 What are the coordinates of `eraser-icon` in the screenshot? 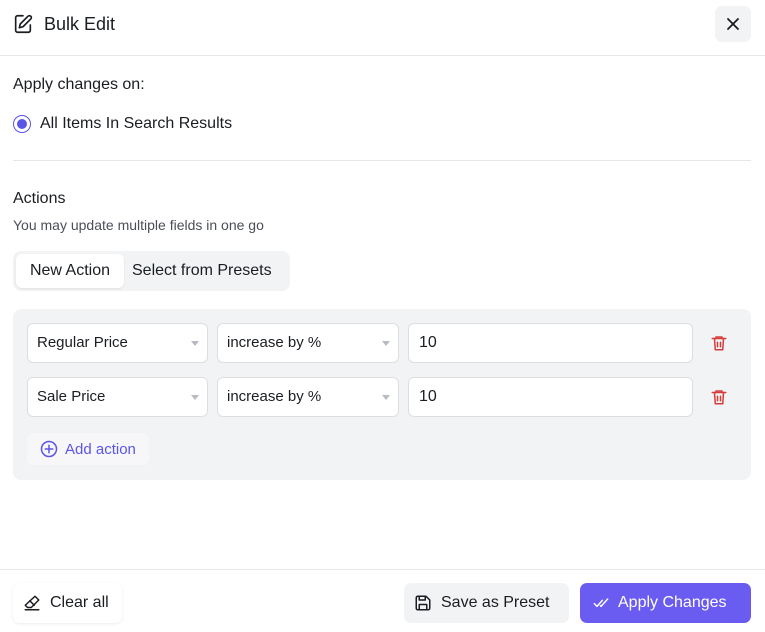 It's located at (32, 603).